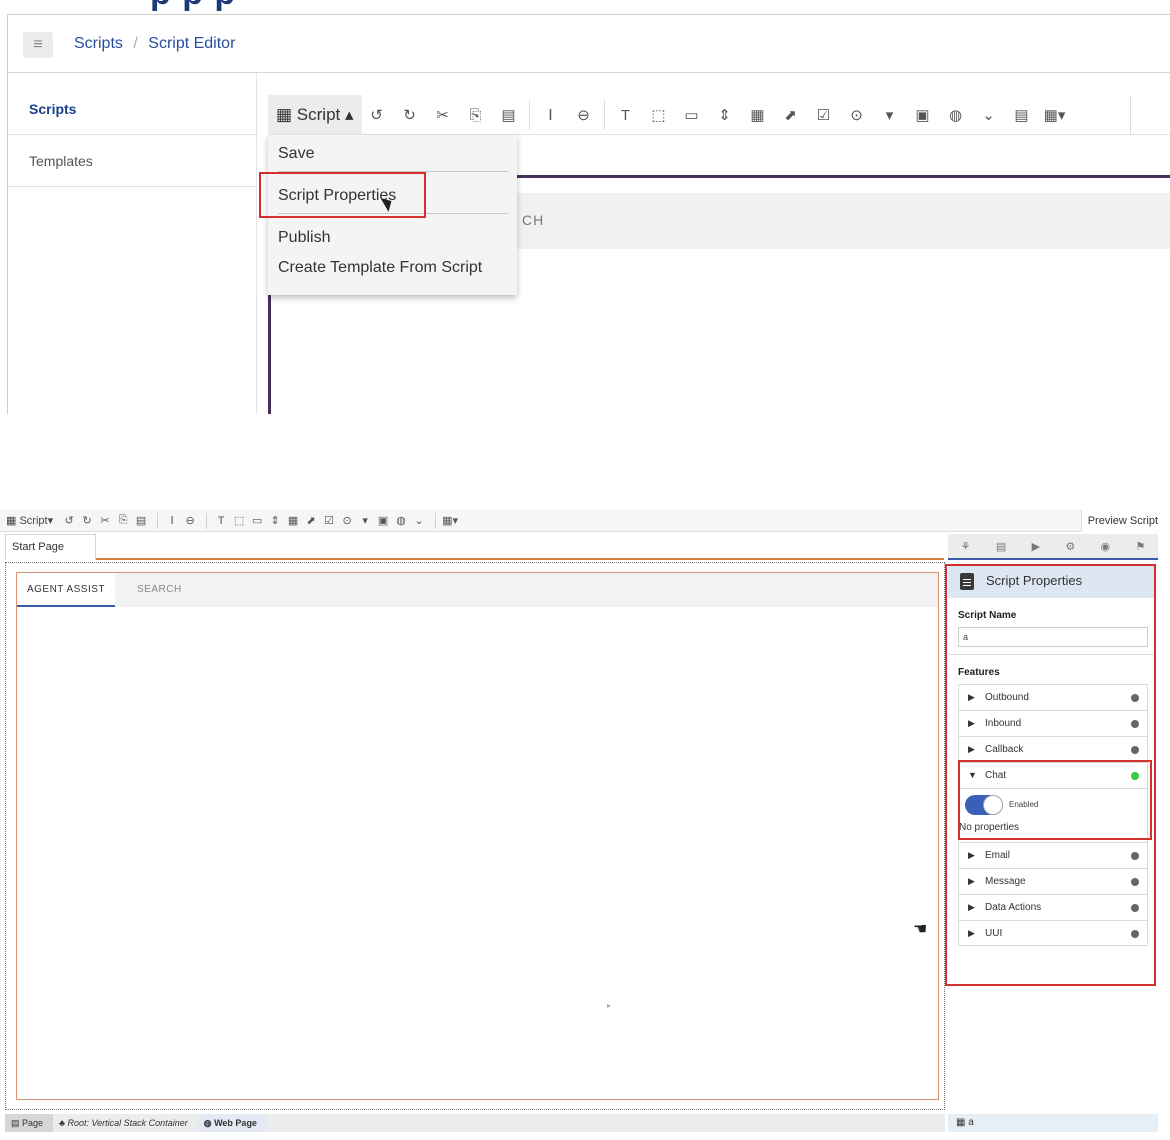  I want to click on crumb-label: Web Page, so click(235, 1123).